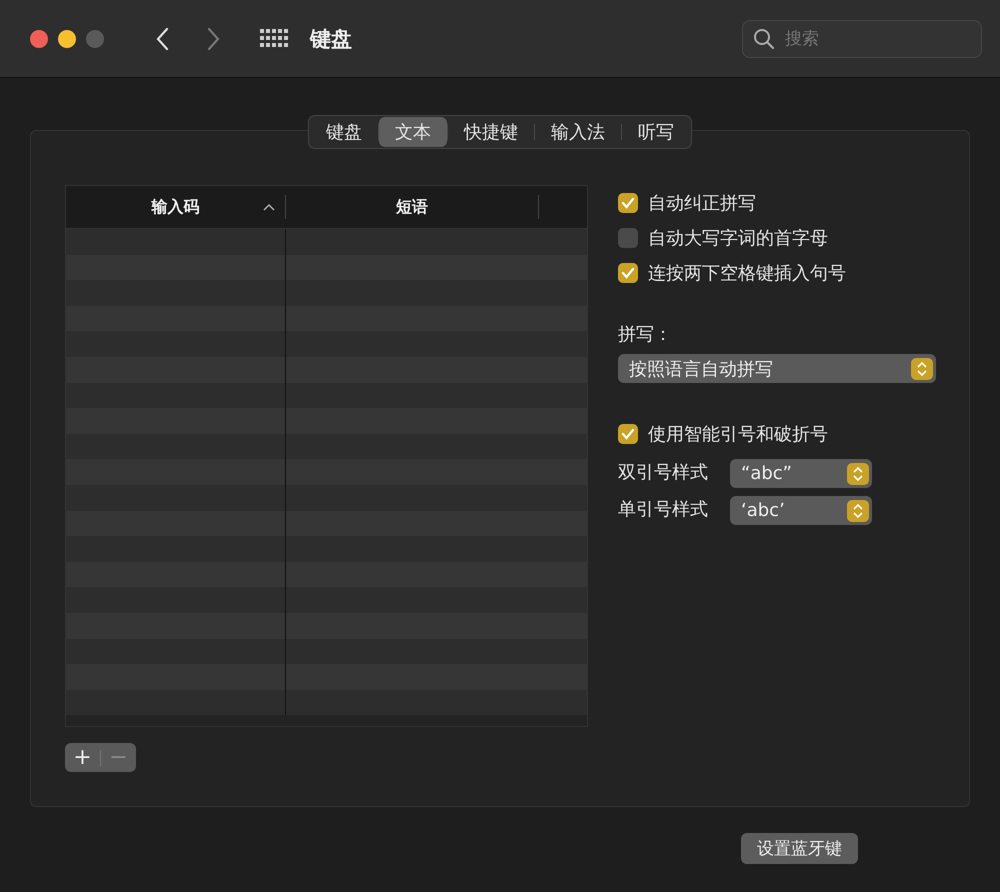  What do you see at coordinates (663, 509) in the screenshot?
I see `quote-style-label: 单引号样式` at bounding box center [663, 509].